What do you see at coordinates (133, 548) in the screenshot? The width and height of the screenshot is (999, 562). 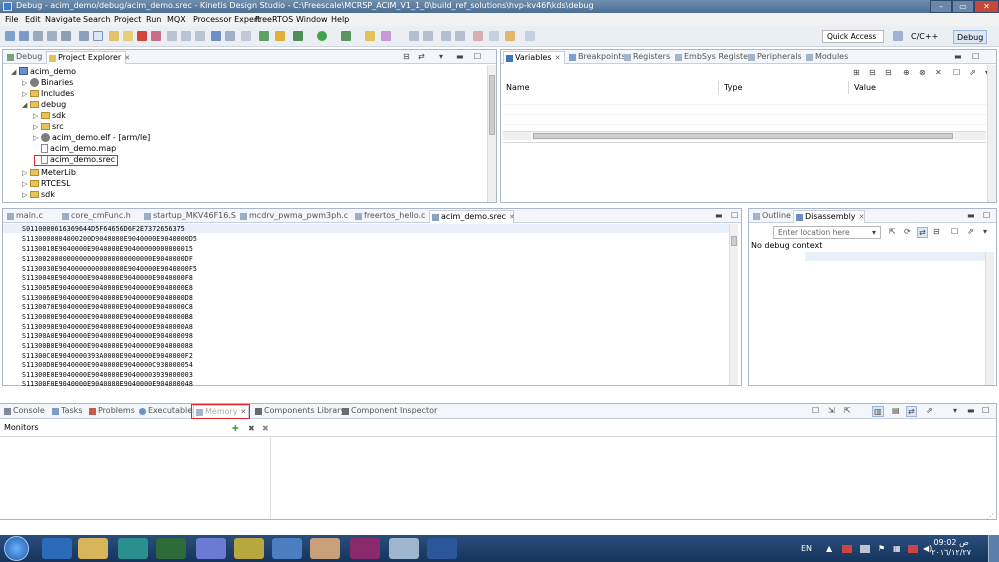 I see `media-player-icon` at bounding box center [133, 548].